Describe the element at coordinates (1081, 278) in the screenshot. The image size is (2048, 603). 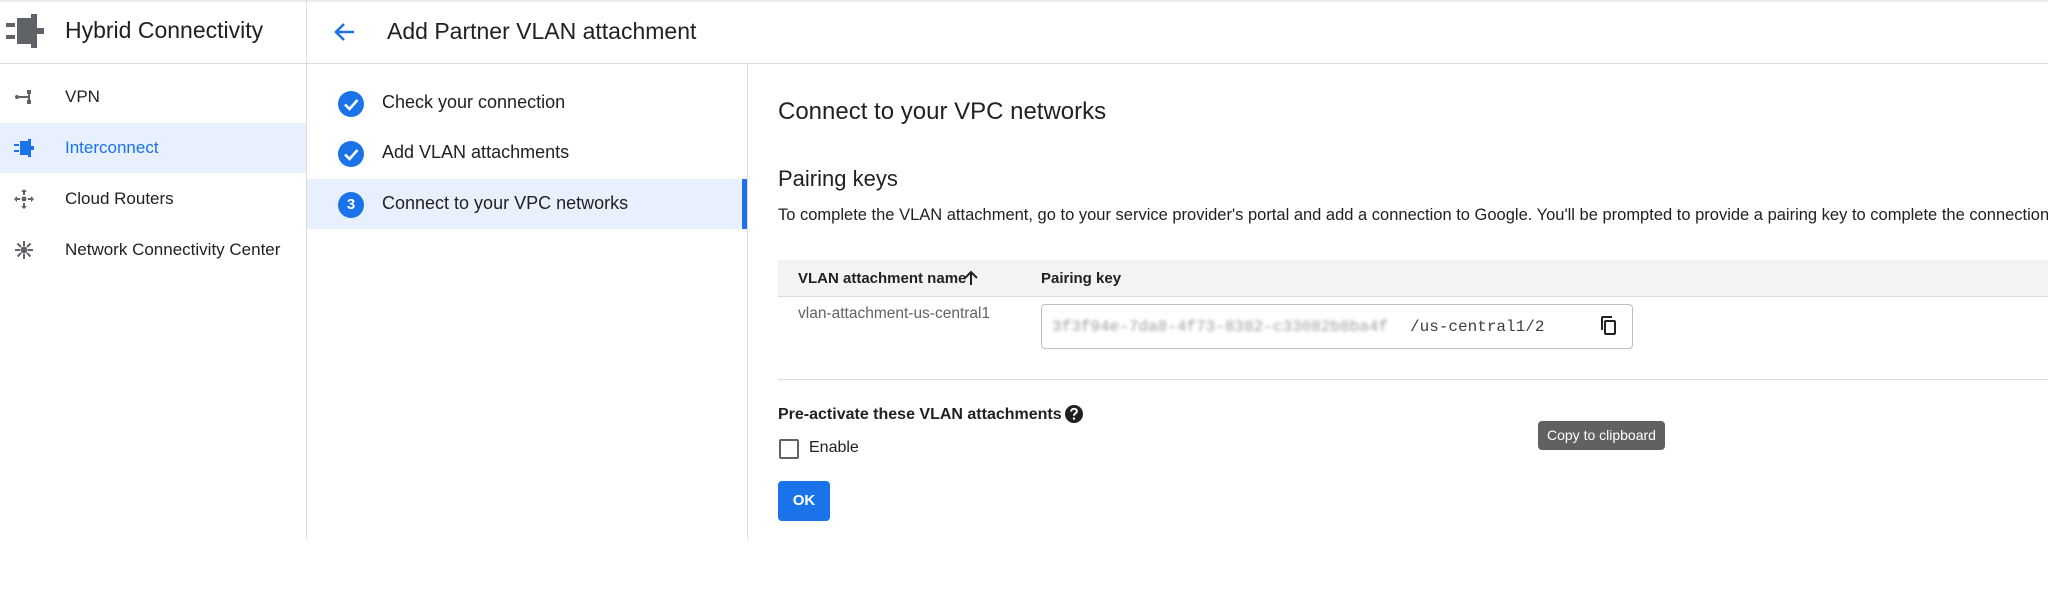
I see `column-header-pairing-key: Pairing key` at that location.